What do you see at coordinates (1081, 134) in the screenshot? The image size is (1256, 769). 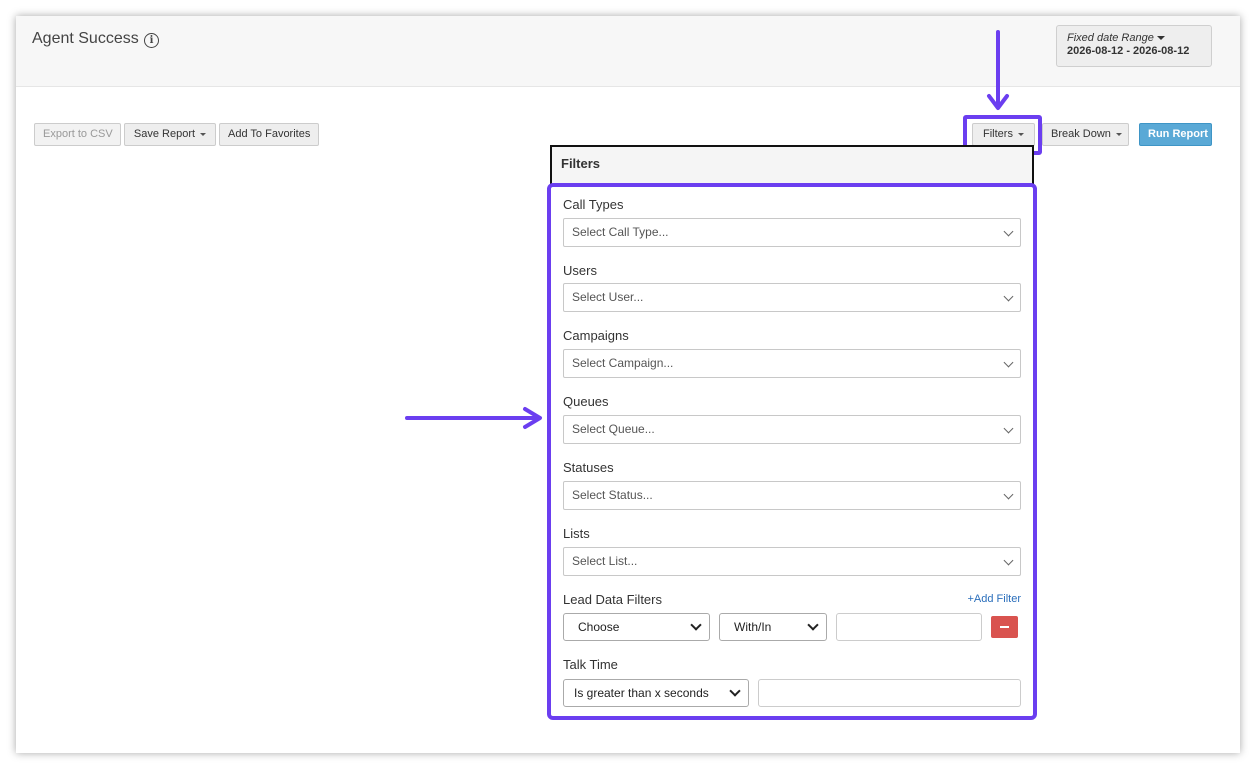 I see `break-down-label: Break Down` at bounding box center [1081, 134].